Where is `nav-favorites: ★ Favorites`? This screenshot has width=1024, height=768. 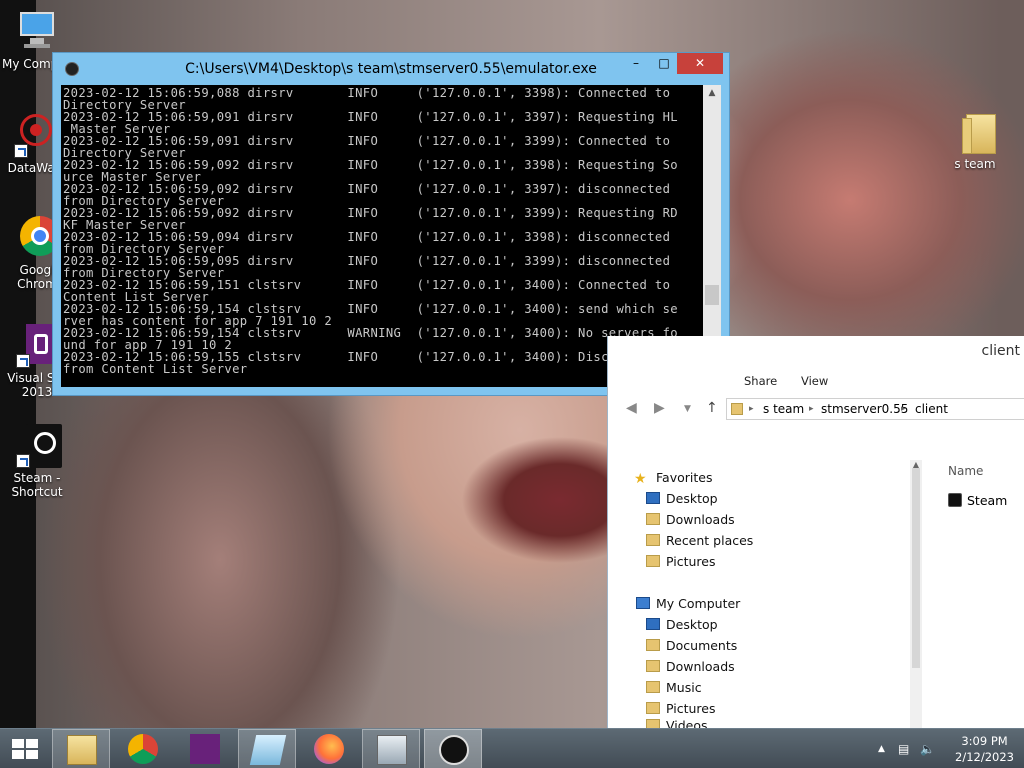
nav-favorites: ★ Favorites is located at coordinates (673, 478).